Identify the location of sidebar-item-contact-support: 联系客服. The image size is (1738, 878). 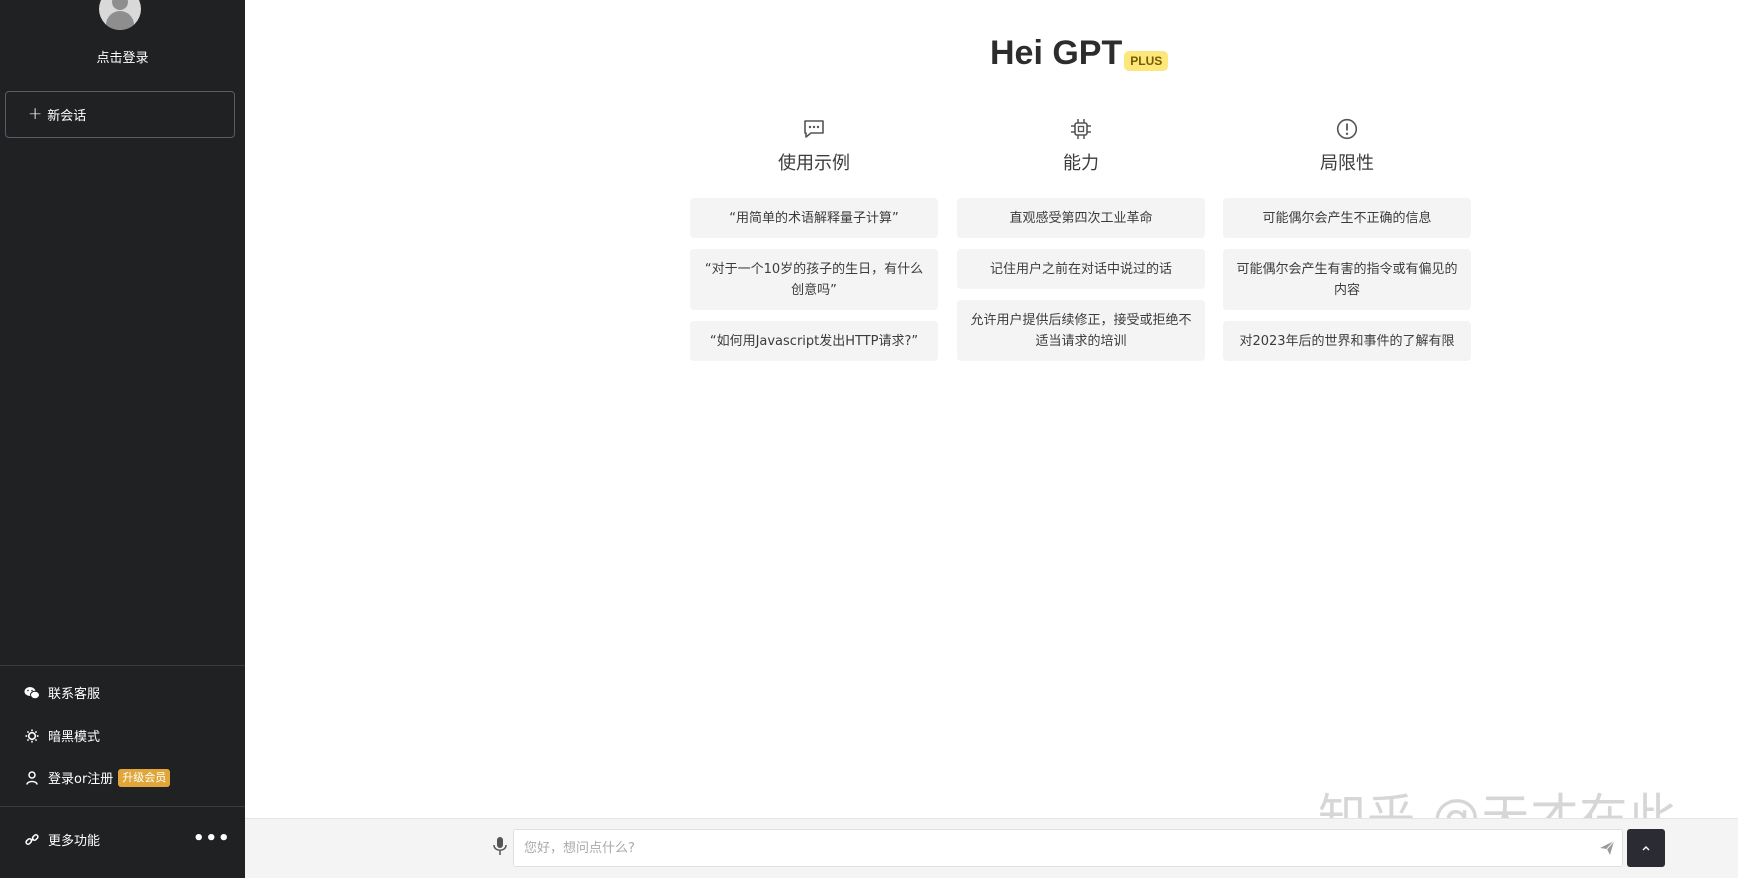
(62, 692).